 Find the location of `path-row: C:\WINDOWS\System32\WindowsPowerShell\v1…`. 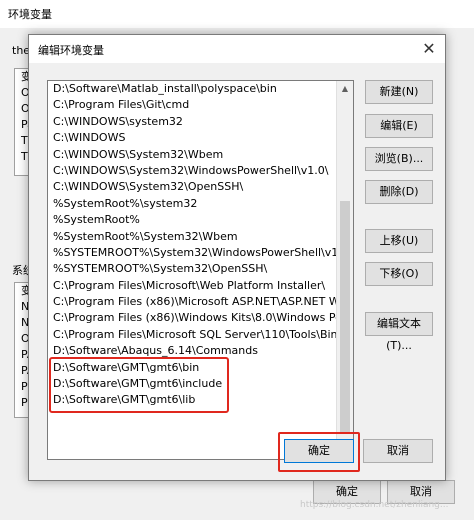

path-row: C:\WINDOWS\System32\WindowsPowerShell\v1… is located at coordinates (192, 171).